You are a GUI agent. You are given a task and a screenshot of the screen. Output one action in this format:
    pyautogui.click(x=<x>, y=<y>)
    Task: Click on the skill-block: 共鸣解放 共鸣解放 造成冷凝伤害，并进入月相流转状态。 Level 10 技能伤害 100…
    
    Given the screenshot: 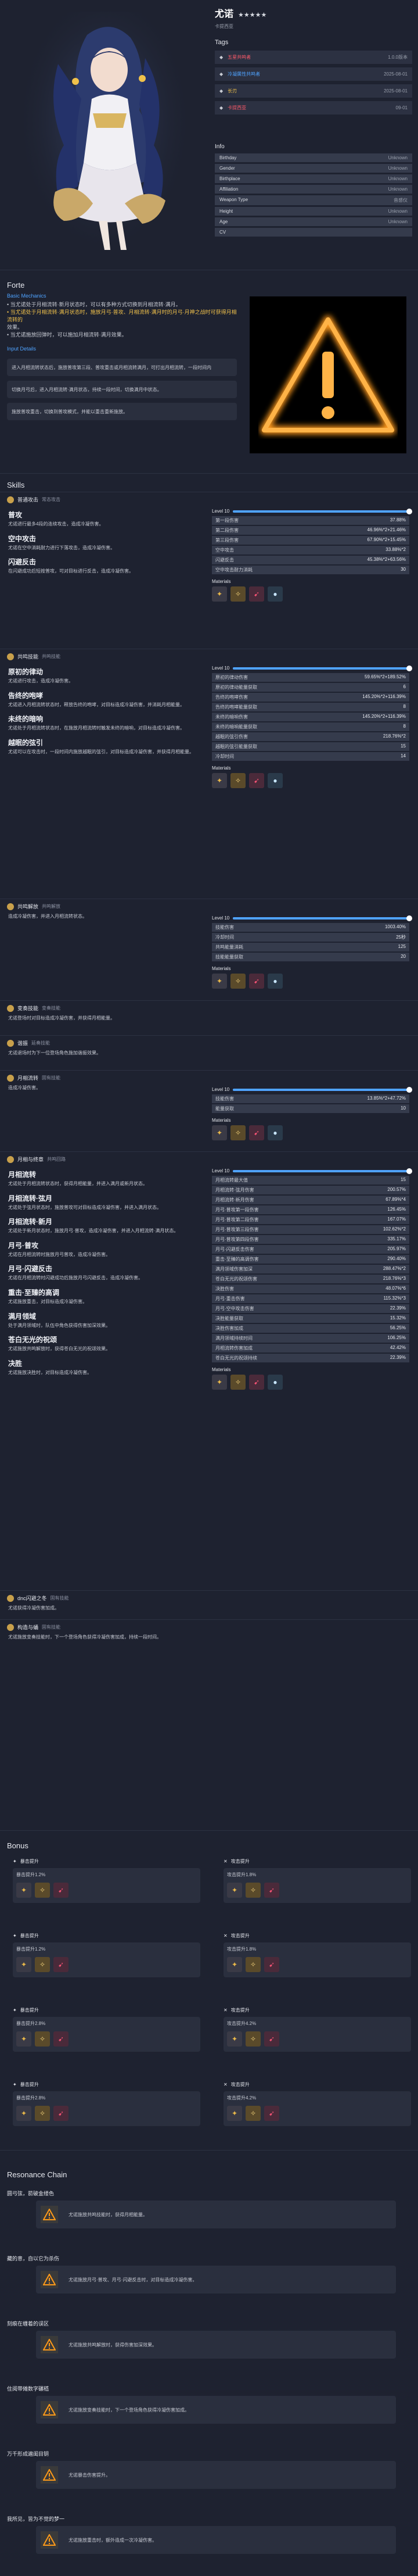 What is the action you would take?
    pyautogui.click(x=209, y=949)
    